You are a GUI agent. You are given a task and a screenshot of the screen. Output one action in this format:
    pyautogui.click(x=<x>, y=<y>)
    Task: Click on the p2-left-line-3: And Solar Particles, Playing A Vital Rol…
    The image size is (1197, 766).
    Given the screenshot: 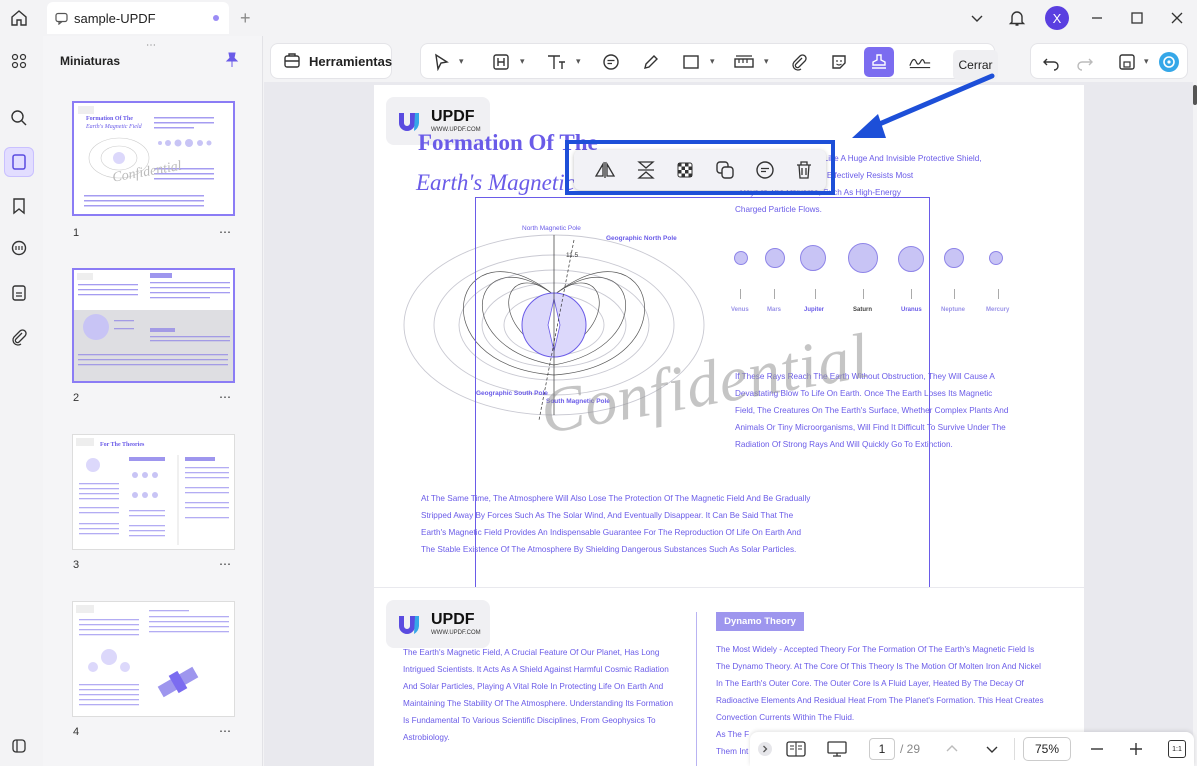 What is the action you would take?
    pyautogui.click(x=533, y=686)
    